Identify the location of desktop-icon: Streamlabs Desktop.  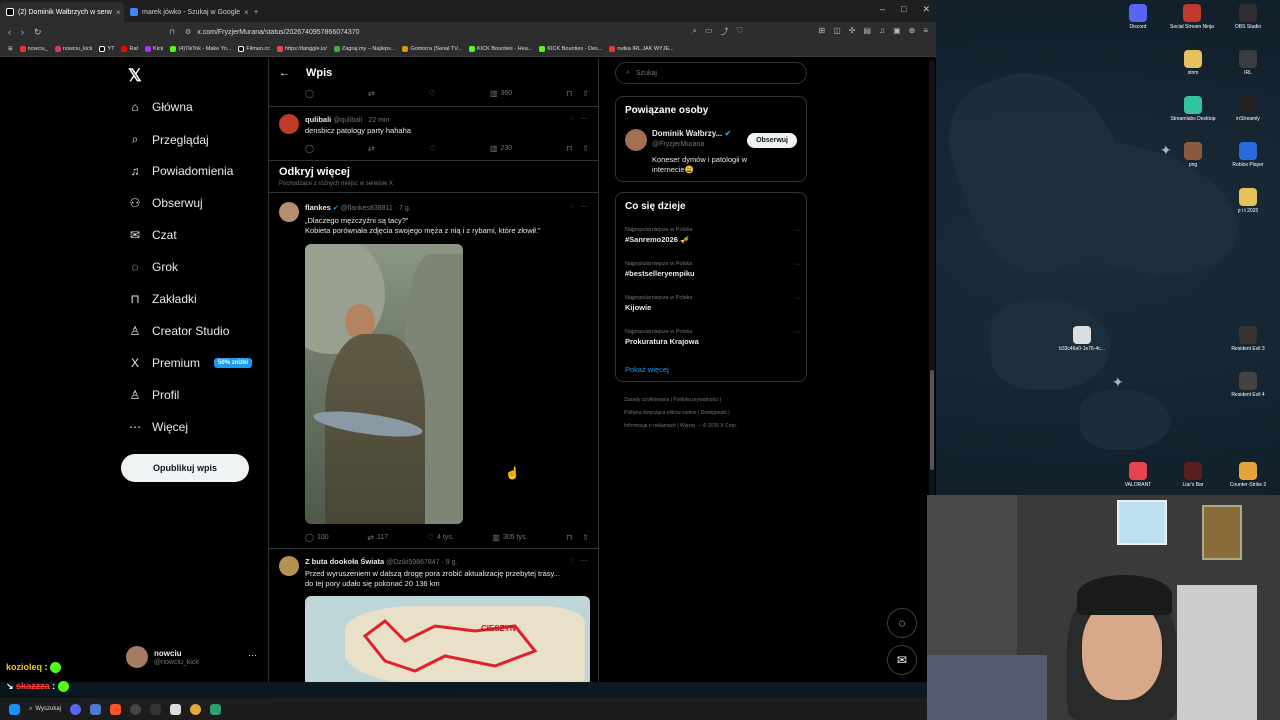
(1193, 109).